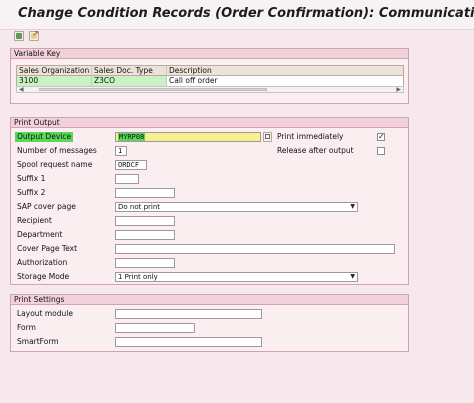 The width and height of the screenshot is (474, 403). What do you see at coordinates (188, 314) in the screenshot?
I see `layout-module-input` at bounding box center [188, 314].